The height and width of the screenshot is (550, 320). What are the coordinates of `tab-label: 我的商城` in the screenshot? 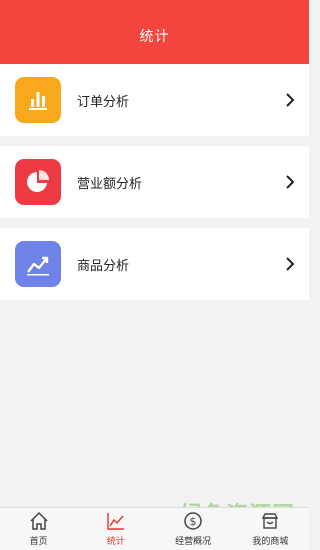 It's located at (270, 542).